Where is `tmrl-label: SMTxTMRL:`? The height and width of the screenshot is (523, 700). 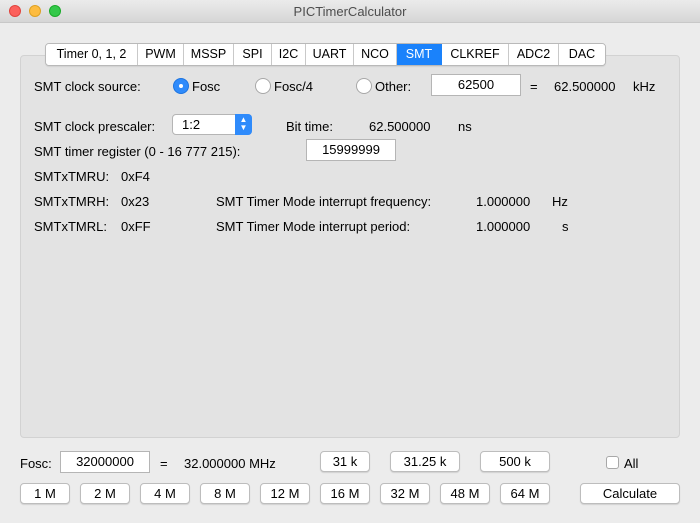
tmrl-label: SMTxTMRL: is located at coordinates (70, 226).